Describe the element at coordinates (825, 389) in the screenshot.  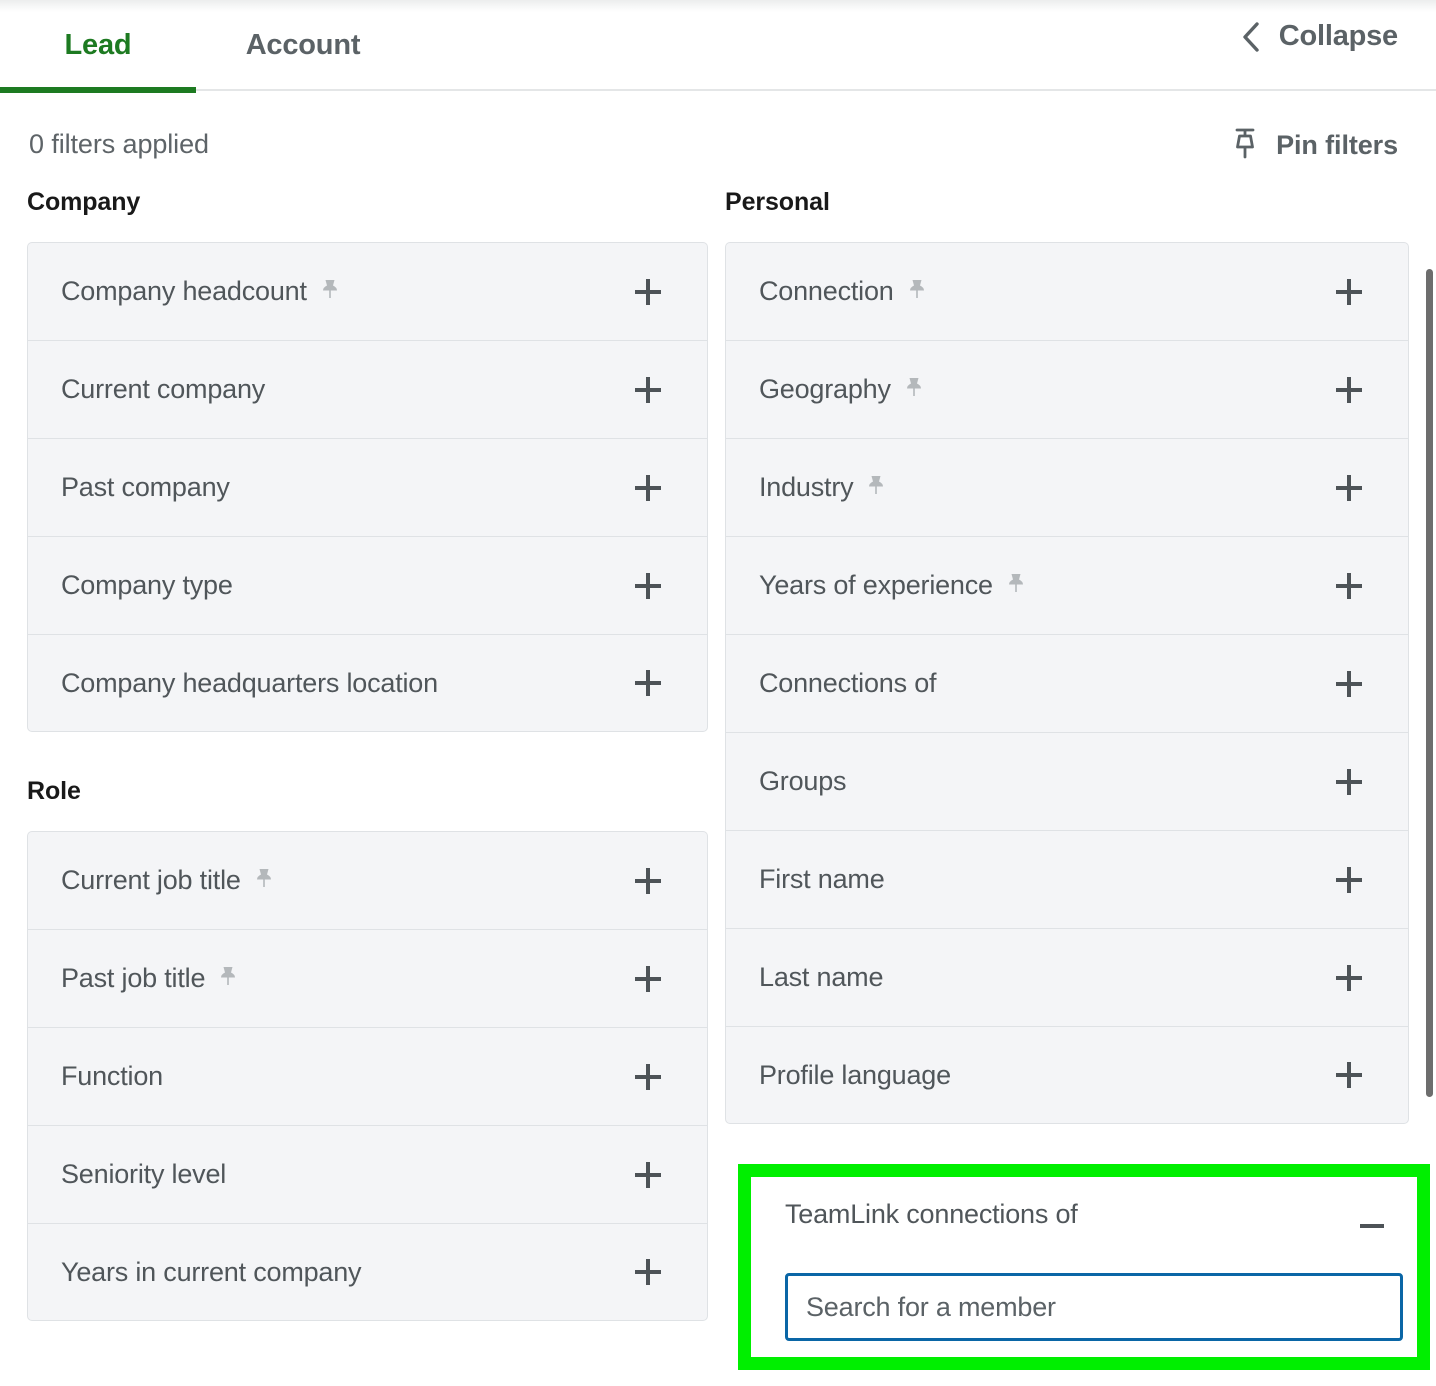
I see `filter-label: Geography` at that location.